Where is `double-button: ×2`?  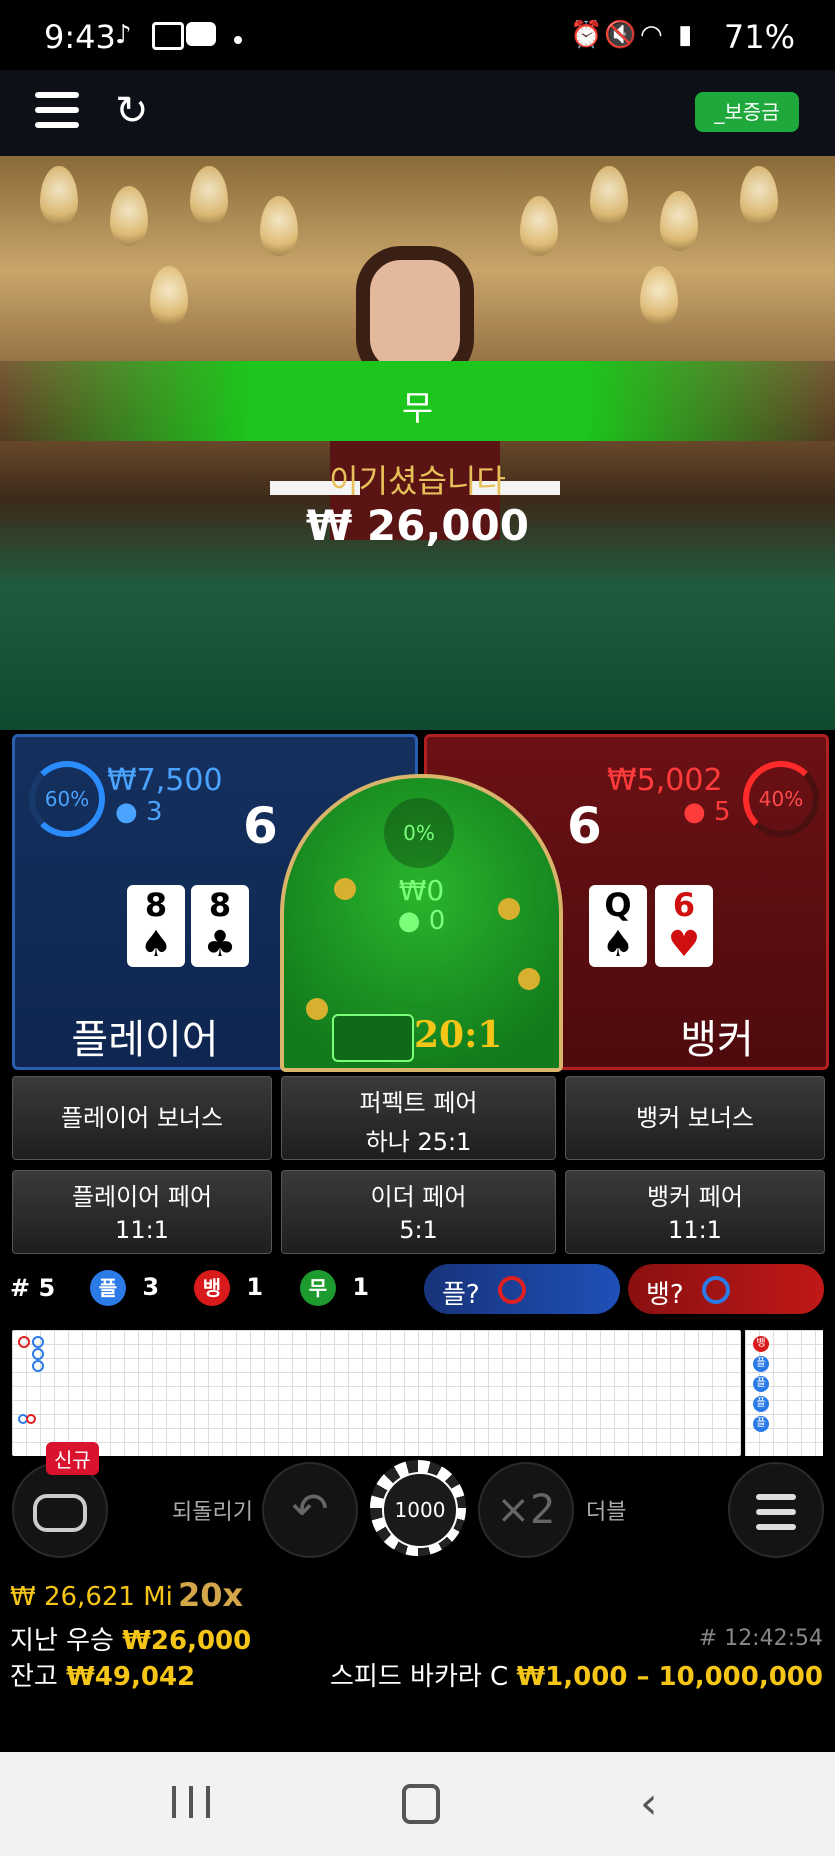
double-button: ×2 is located at coordinates (526, 1510).